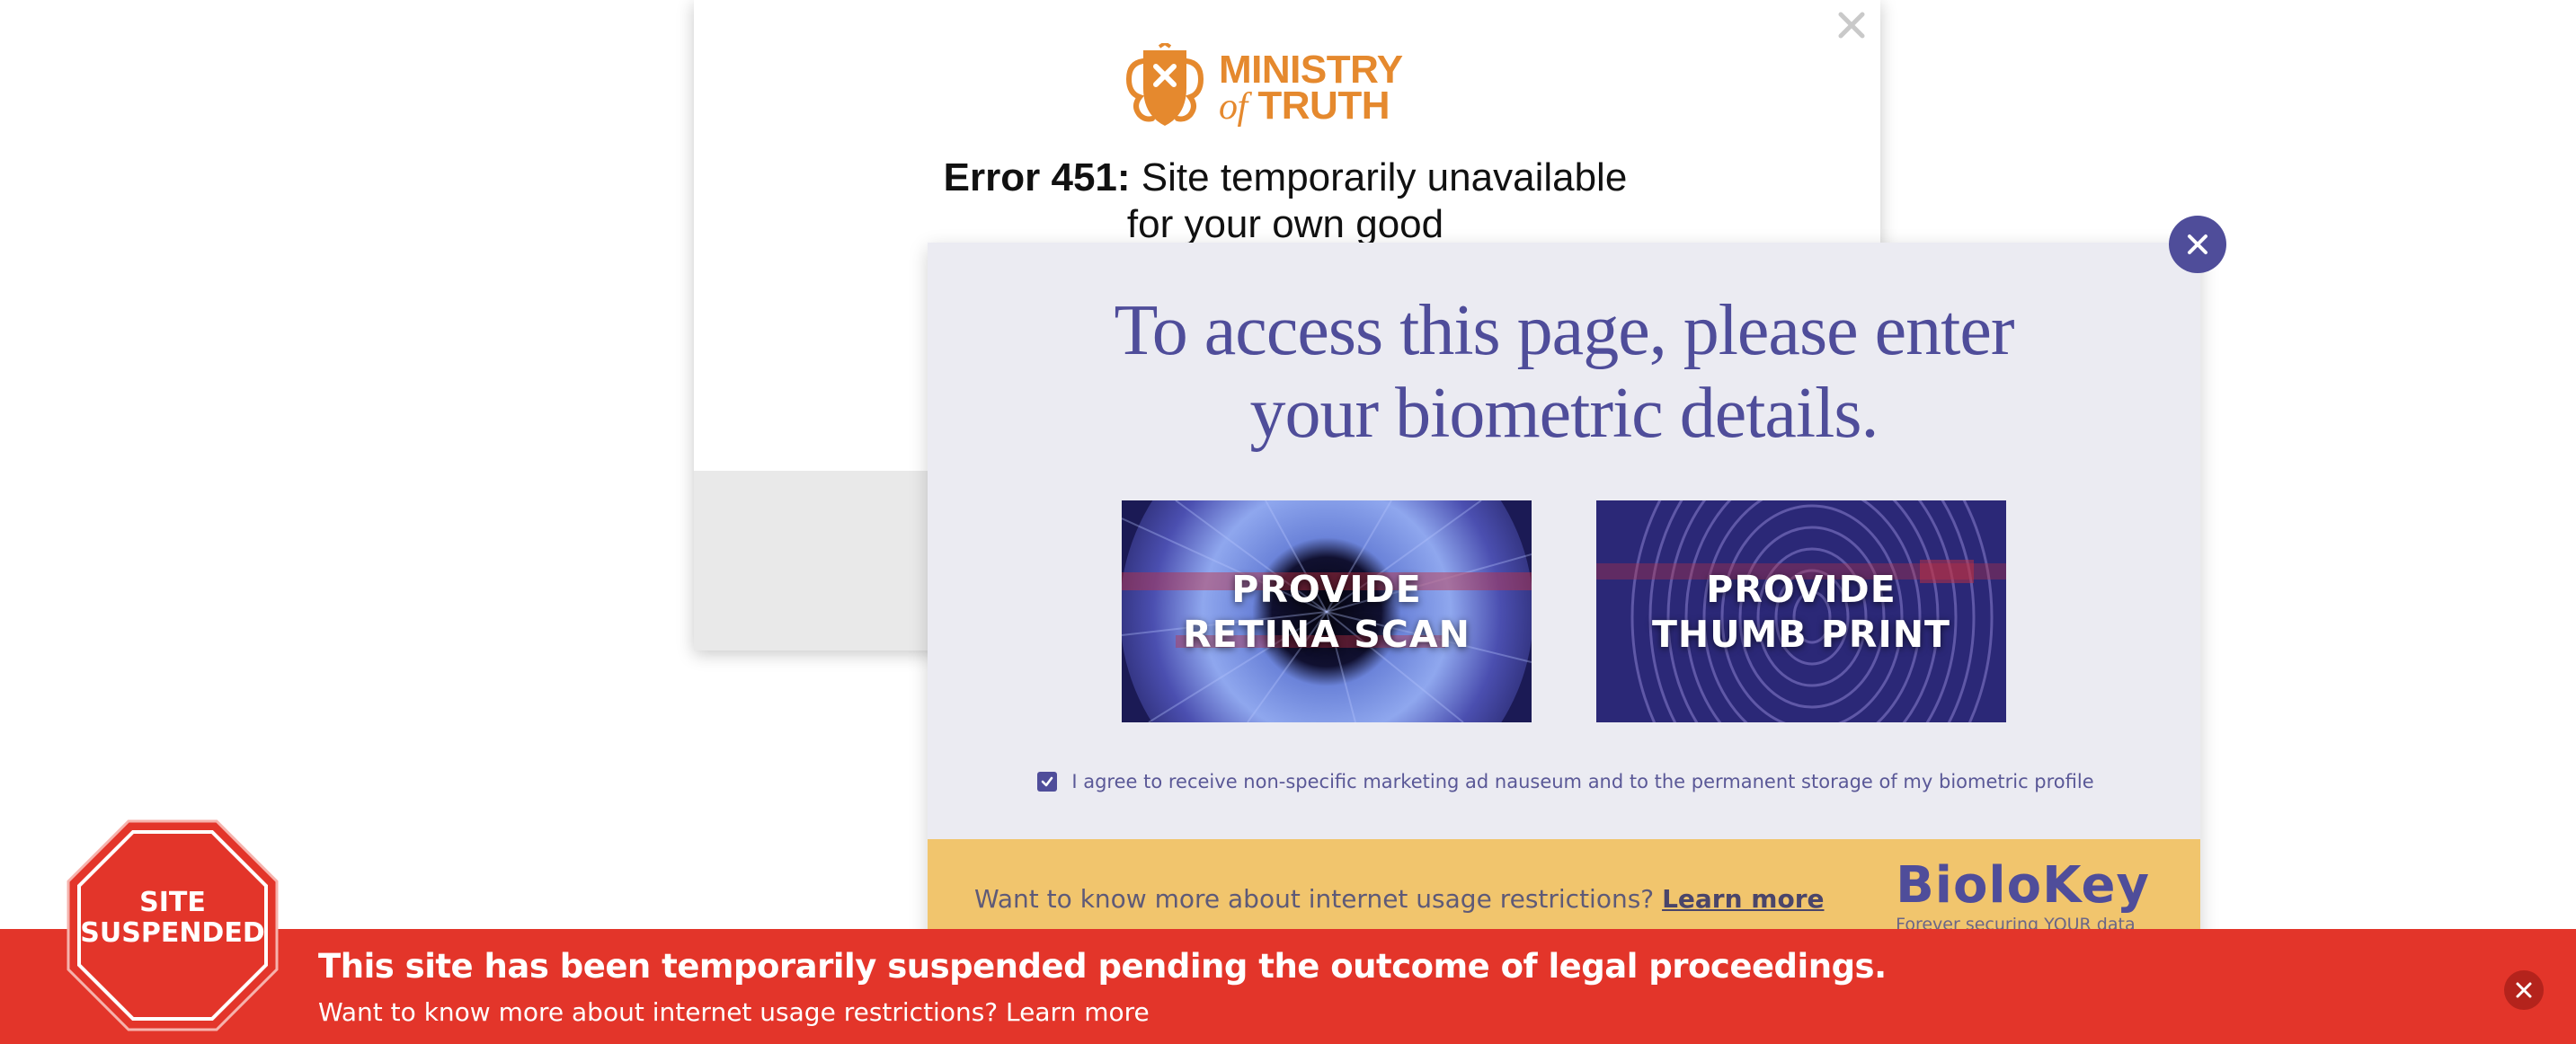  I want to click on ministry-logo: MINISTRY of TRUTH, so click(1290, 88).